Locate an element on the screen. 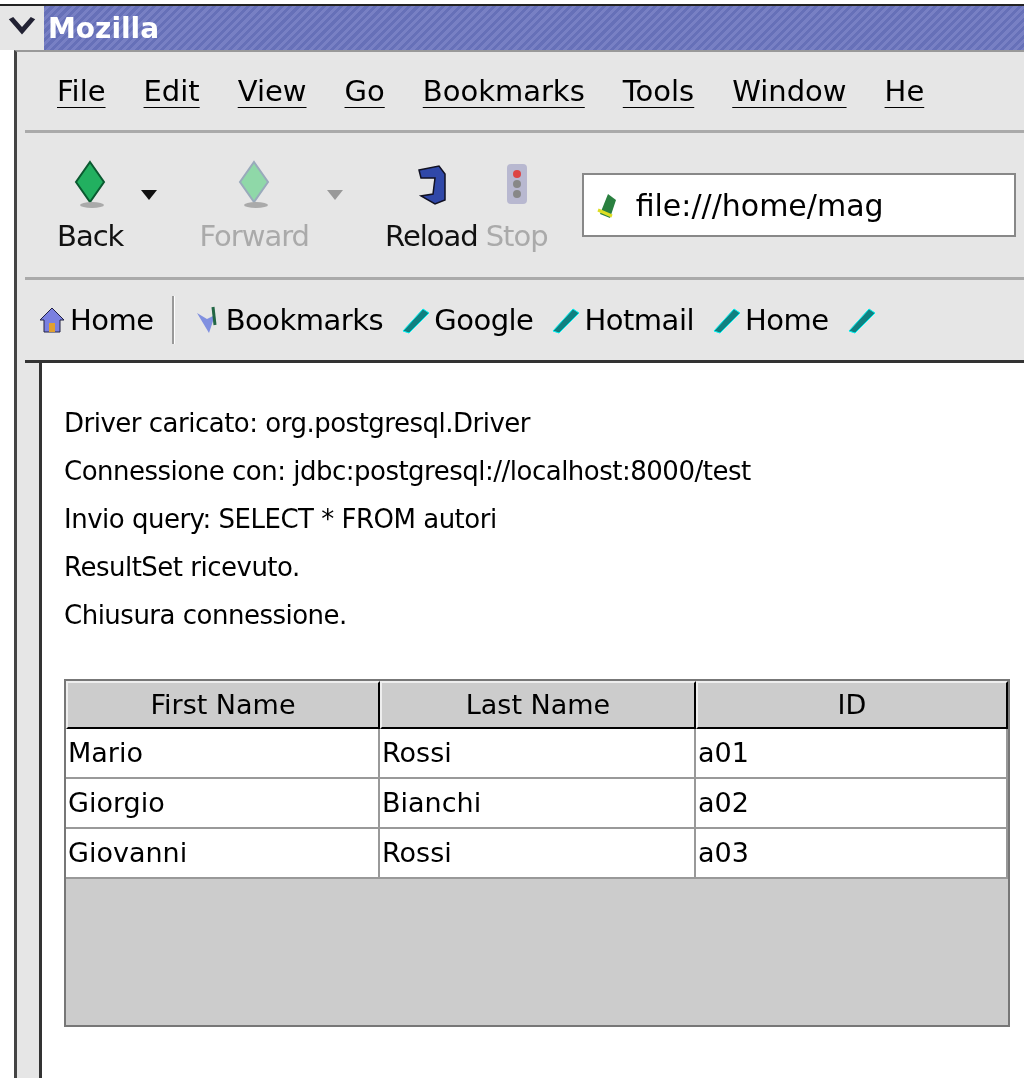 This screenshot has width=1024, height=1078. table-cell: a01 is located at coordinates (852, 754).